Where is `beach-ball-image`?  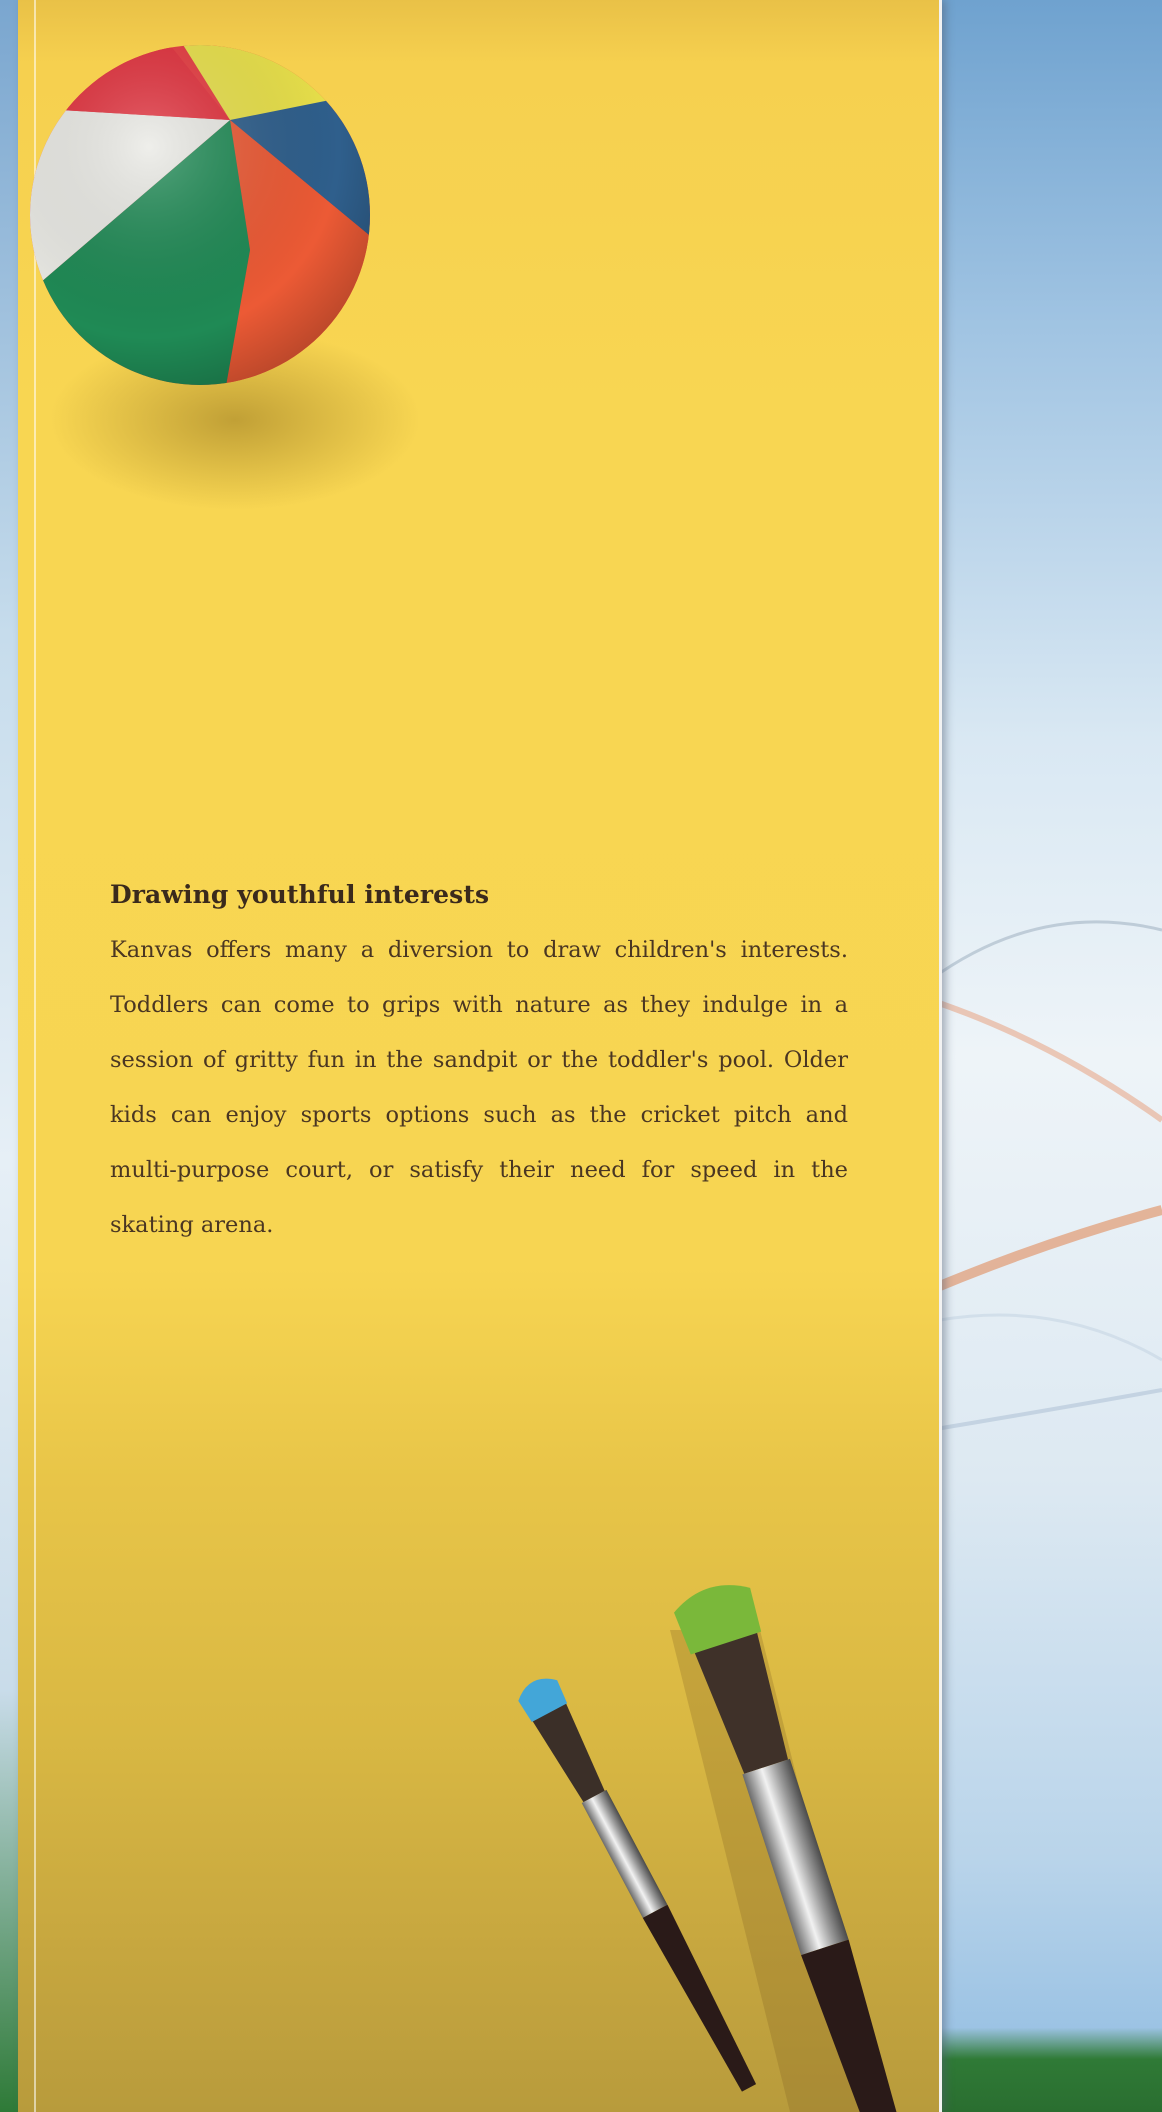 beach-ball-image is located at coordinates (225, 277).